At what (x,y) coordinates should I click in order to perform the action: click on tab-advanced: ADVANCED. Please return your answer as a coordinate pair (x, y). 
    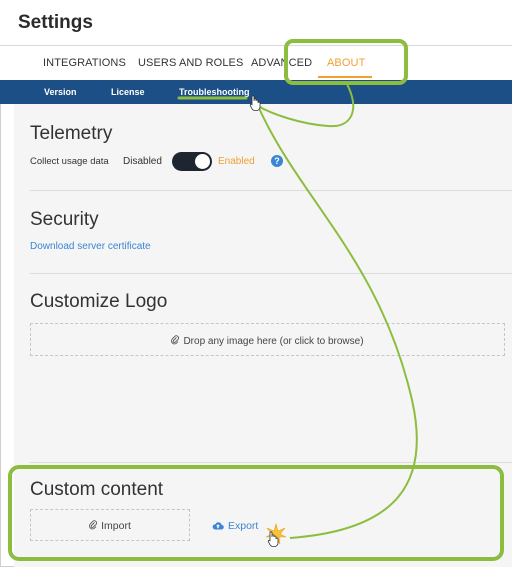
    Looking at the image, I should click on (281, 63).